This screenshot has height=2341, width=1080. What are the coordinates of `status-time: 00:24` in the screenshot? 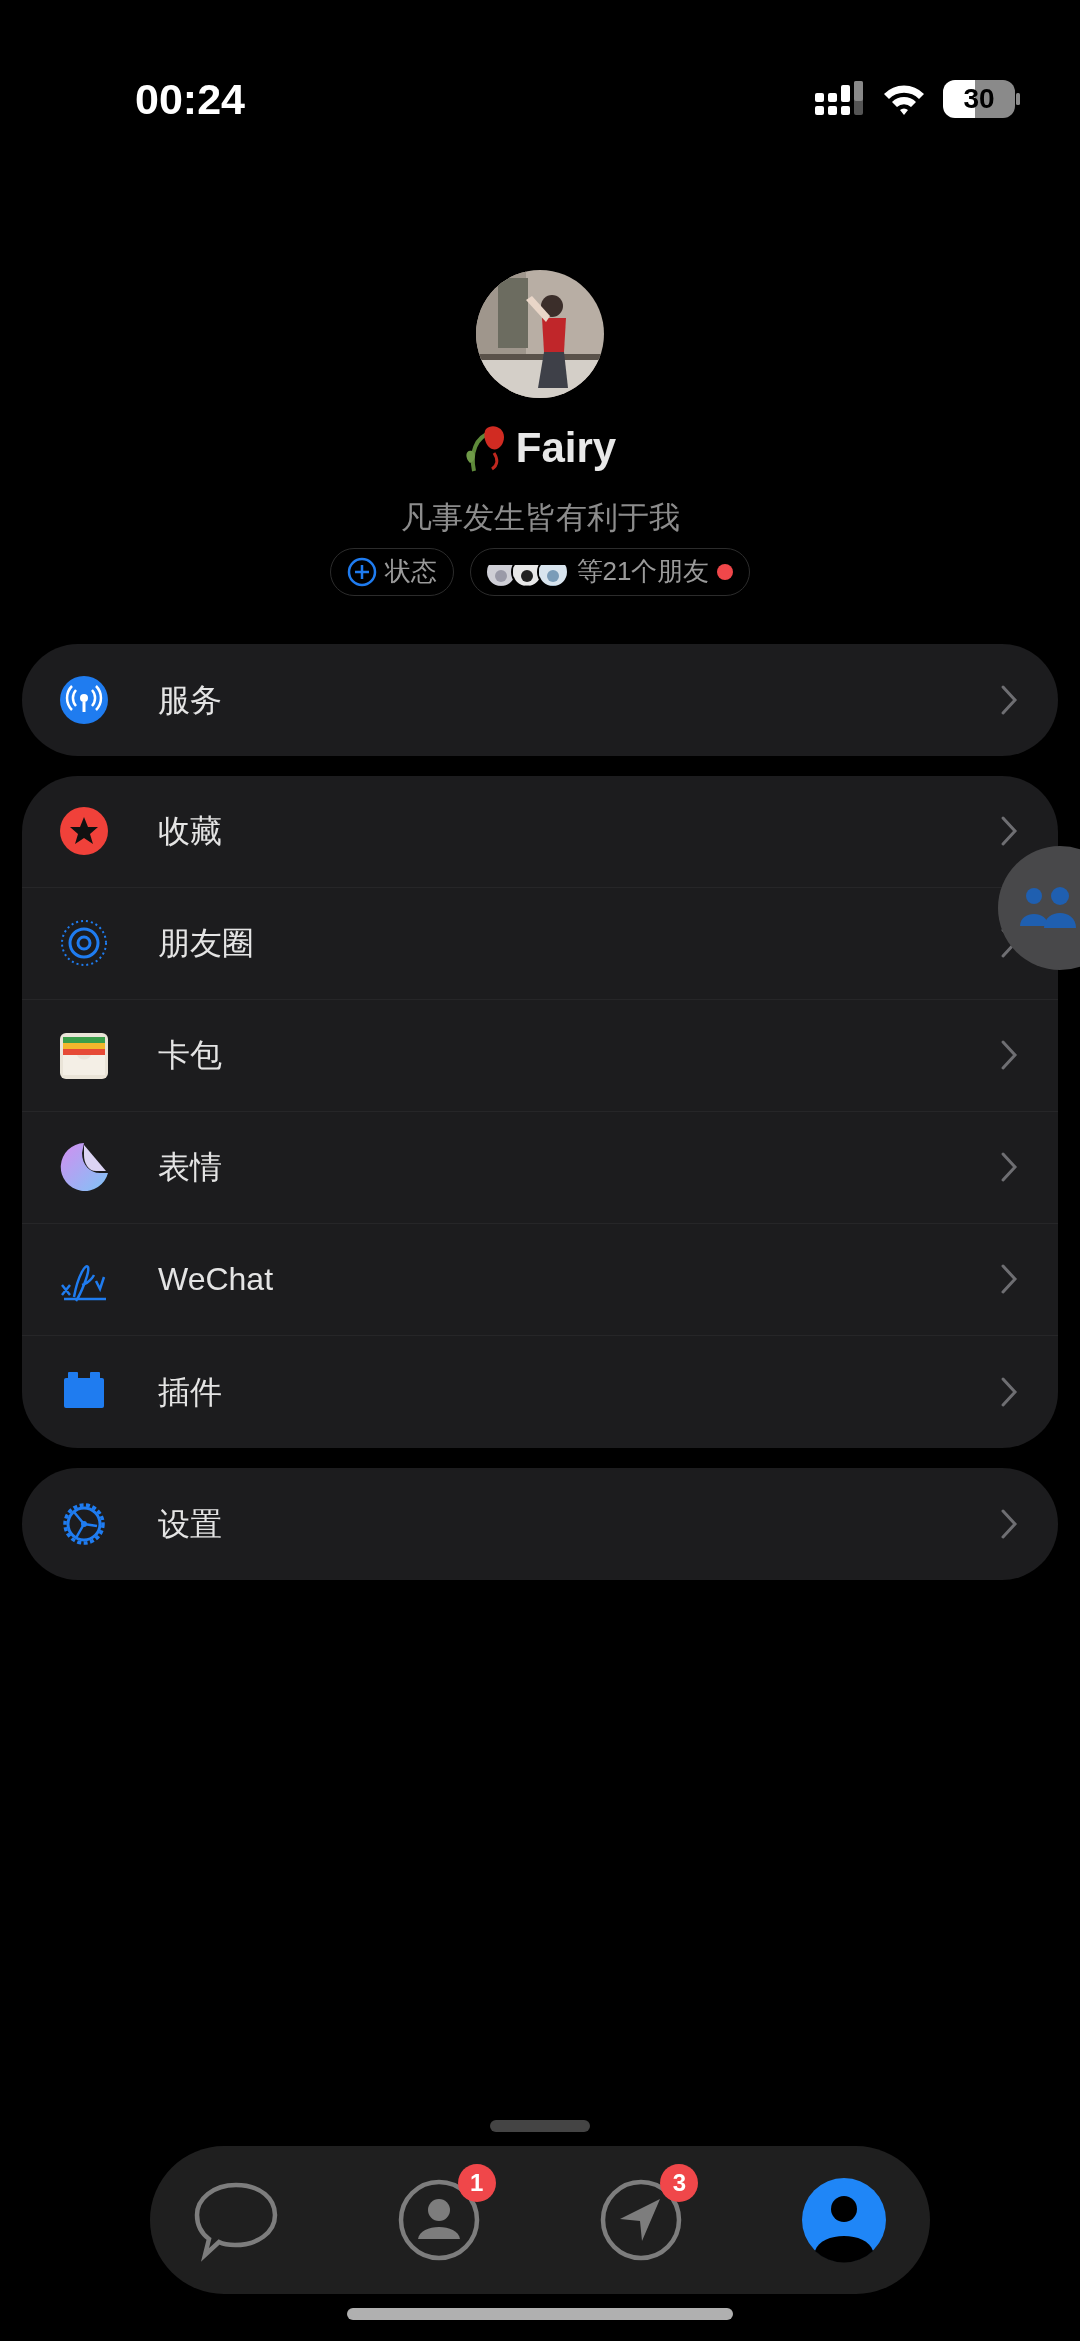 It's located at (190, 99).